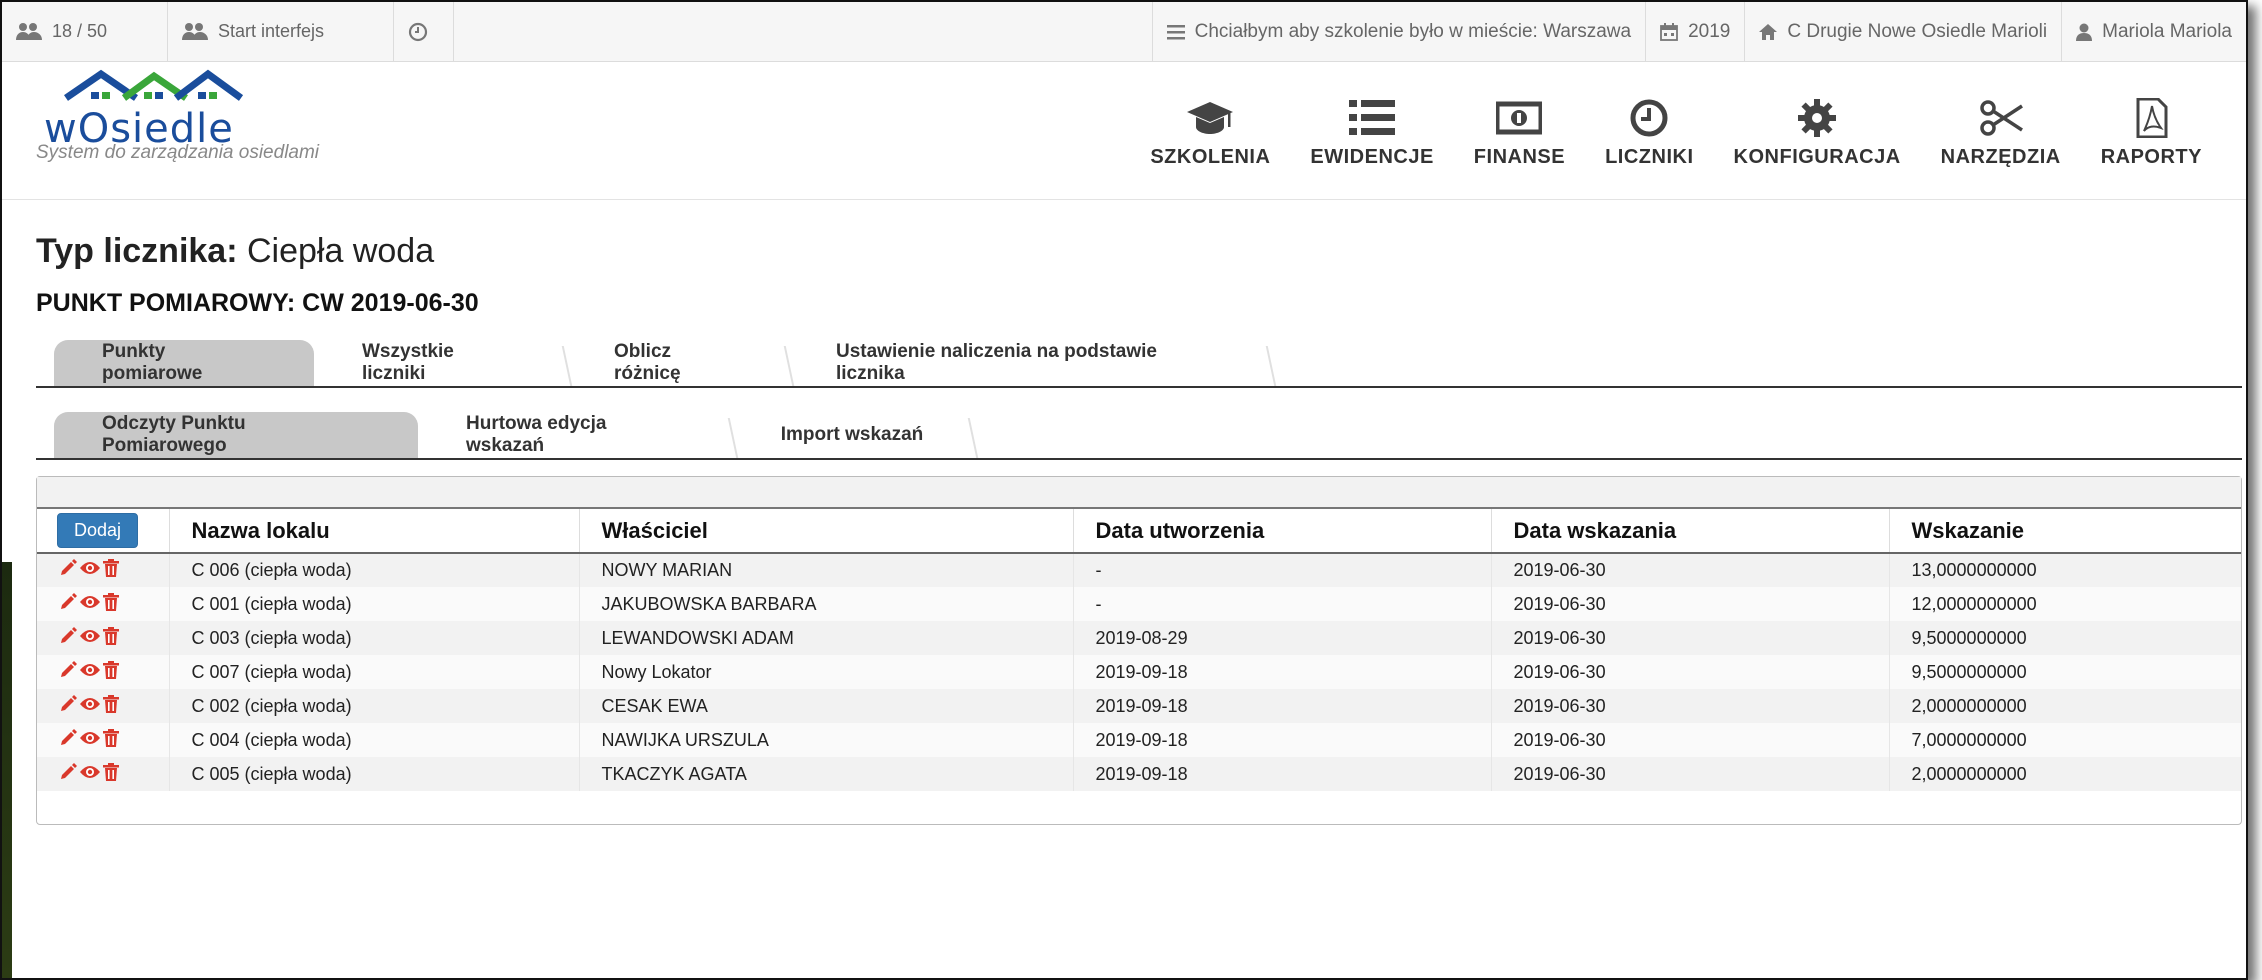 The image size is (2262, 980). I want to click on nav-raporty: RAPORTY, so click(2151, 133).